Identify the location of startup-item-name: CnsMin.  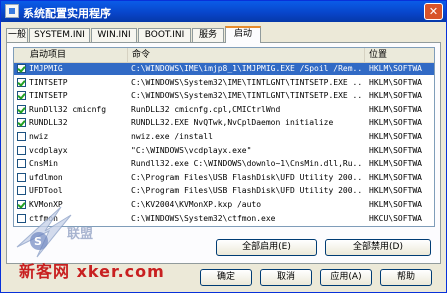
(43, 164).